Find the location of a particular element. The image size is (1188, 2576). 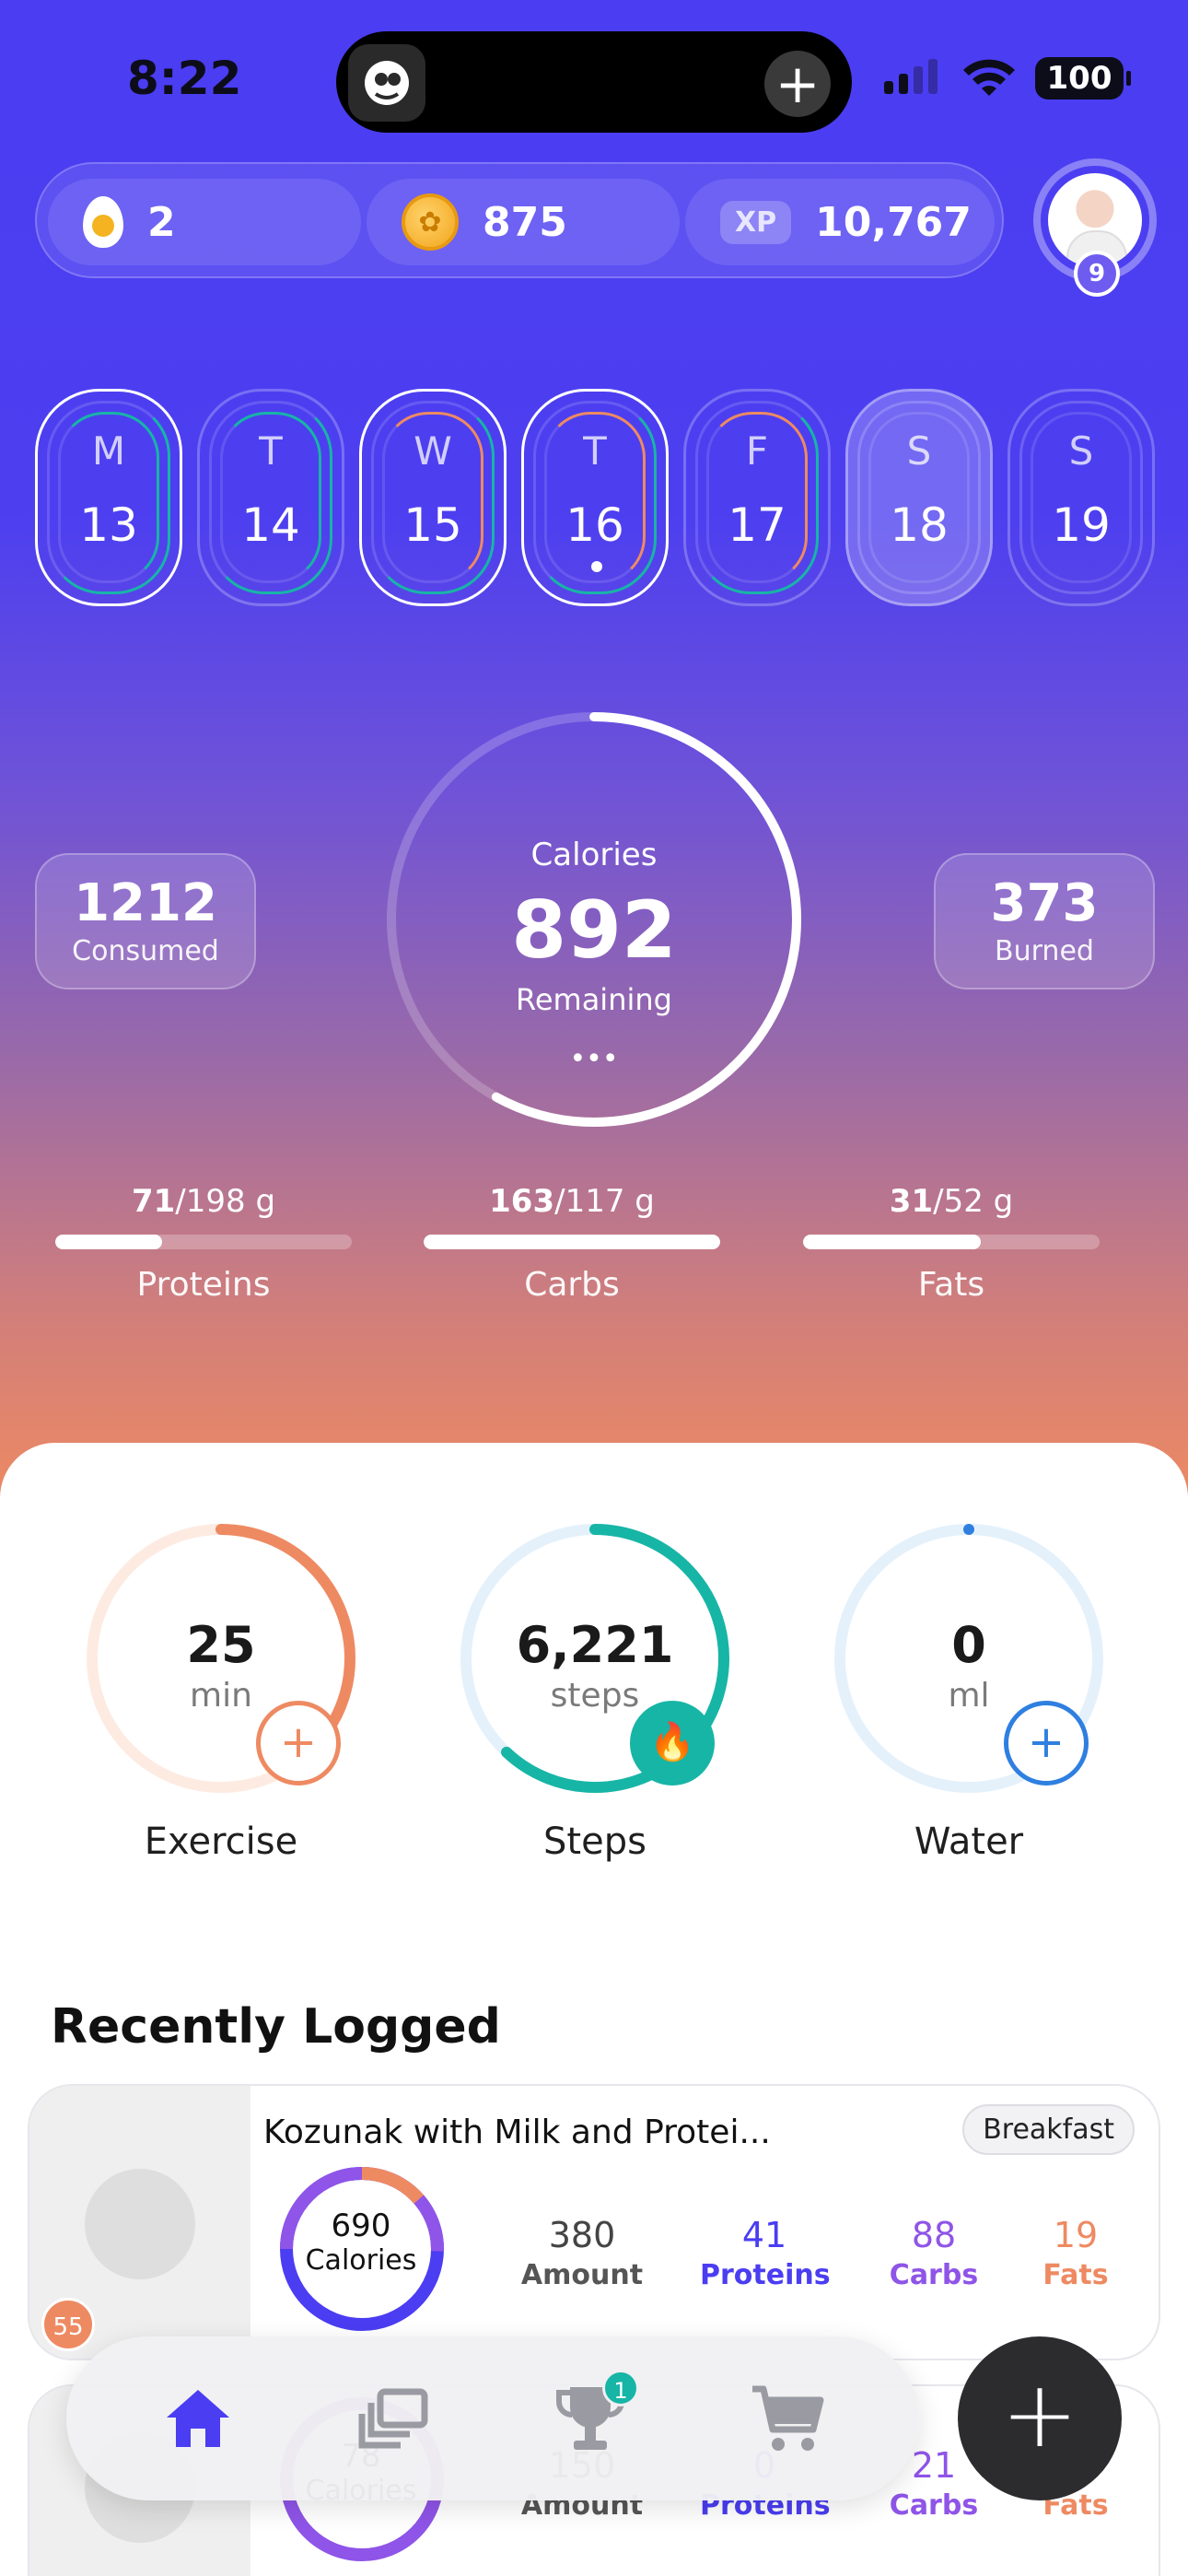

macro-amount: 71/198 g is located at coordinates (203, 1201).